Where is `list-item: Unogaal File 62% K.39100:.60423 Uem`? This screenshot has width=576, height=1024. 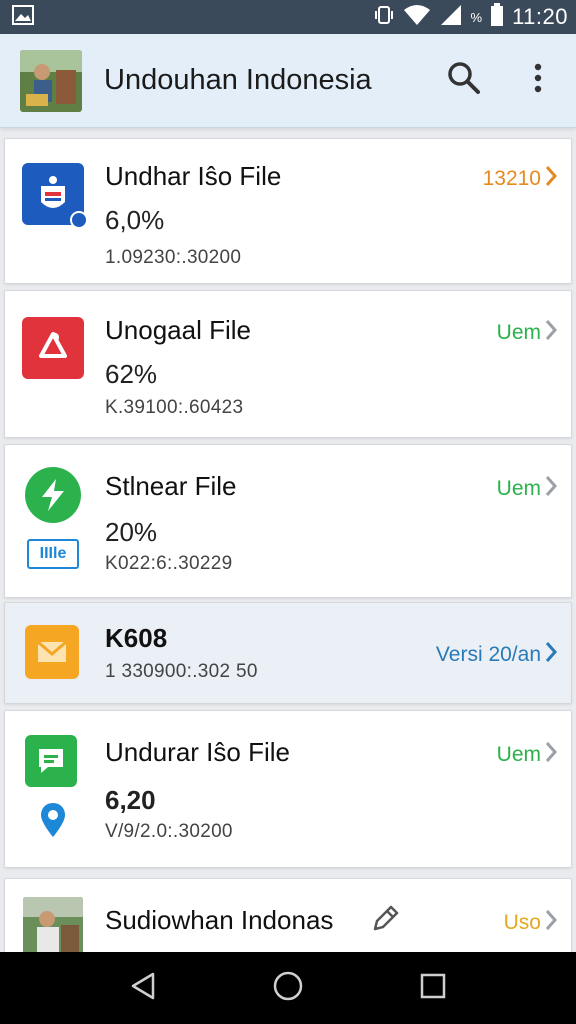 list-item: Unogaal File 62% K.39100:.60423 Uem is located at coordinates (288, 364).